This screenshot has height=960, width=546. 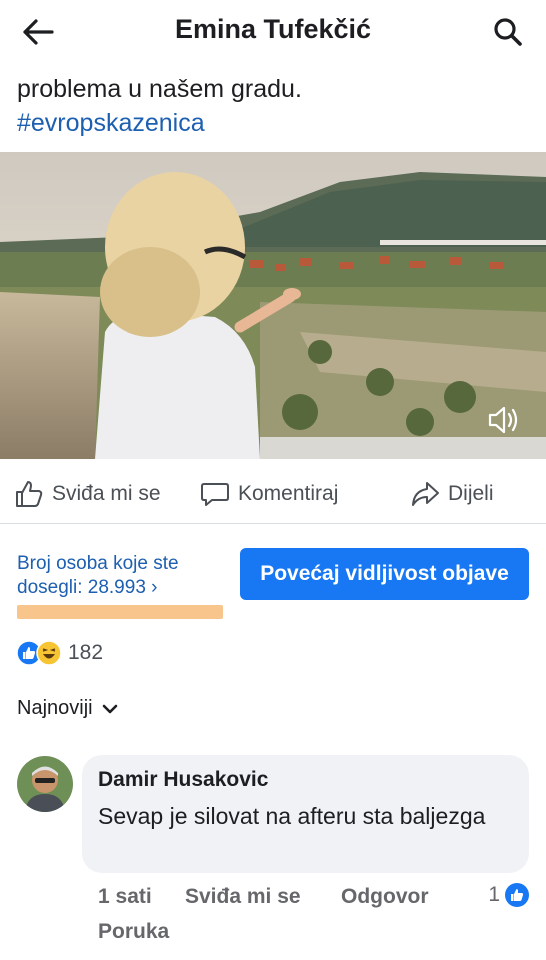 I want to click on comment-like-number: 1, so click(x=494, y=894).